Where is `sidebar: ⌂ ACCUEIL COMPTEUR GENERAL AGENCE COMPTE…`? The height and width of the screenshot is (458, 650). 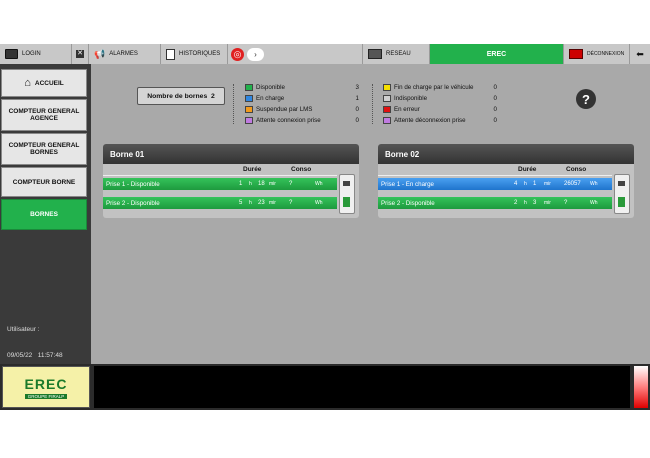 sidebar: ⌂ ACCUEIL COMPTEUR GENERAL AGENCE COMPTE… is located at coordinates (45, 214).